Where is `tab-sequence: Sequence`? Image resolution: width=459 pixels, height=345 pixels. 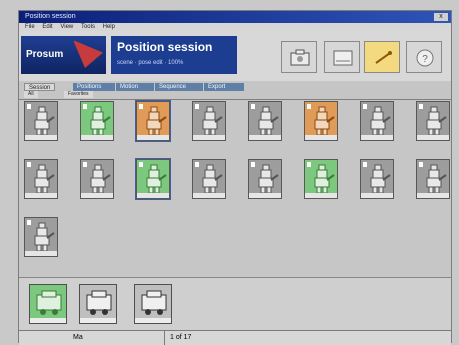 tab-sequence: Sequence is located at coordinates (179, 87).